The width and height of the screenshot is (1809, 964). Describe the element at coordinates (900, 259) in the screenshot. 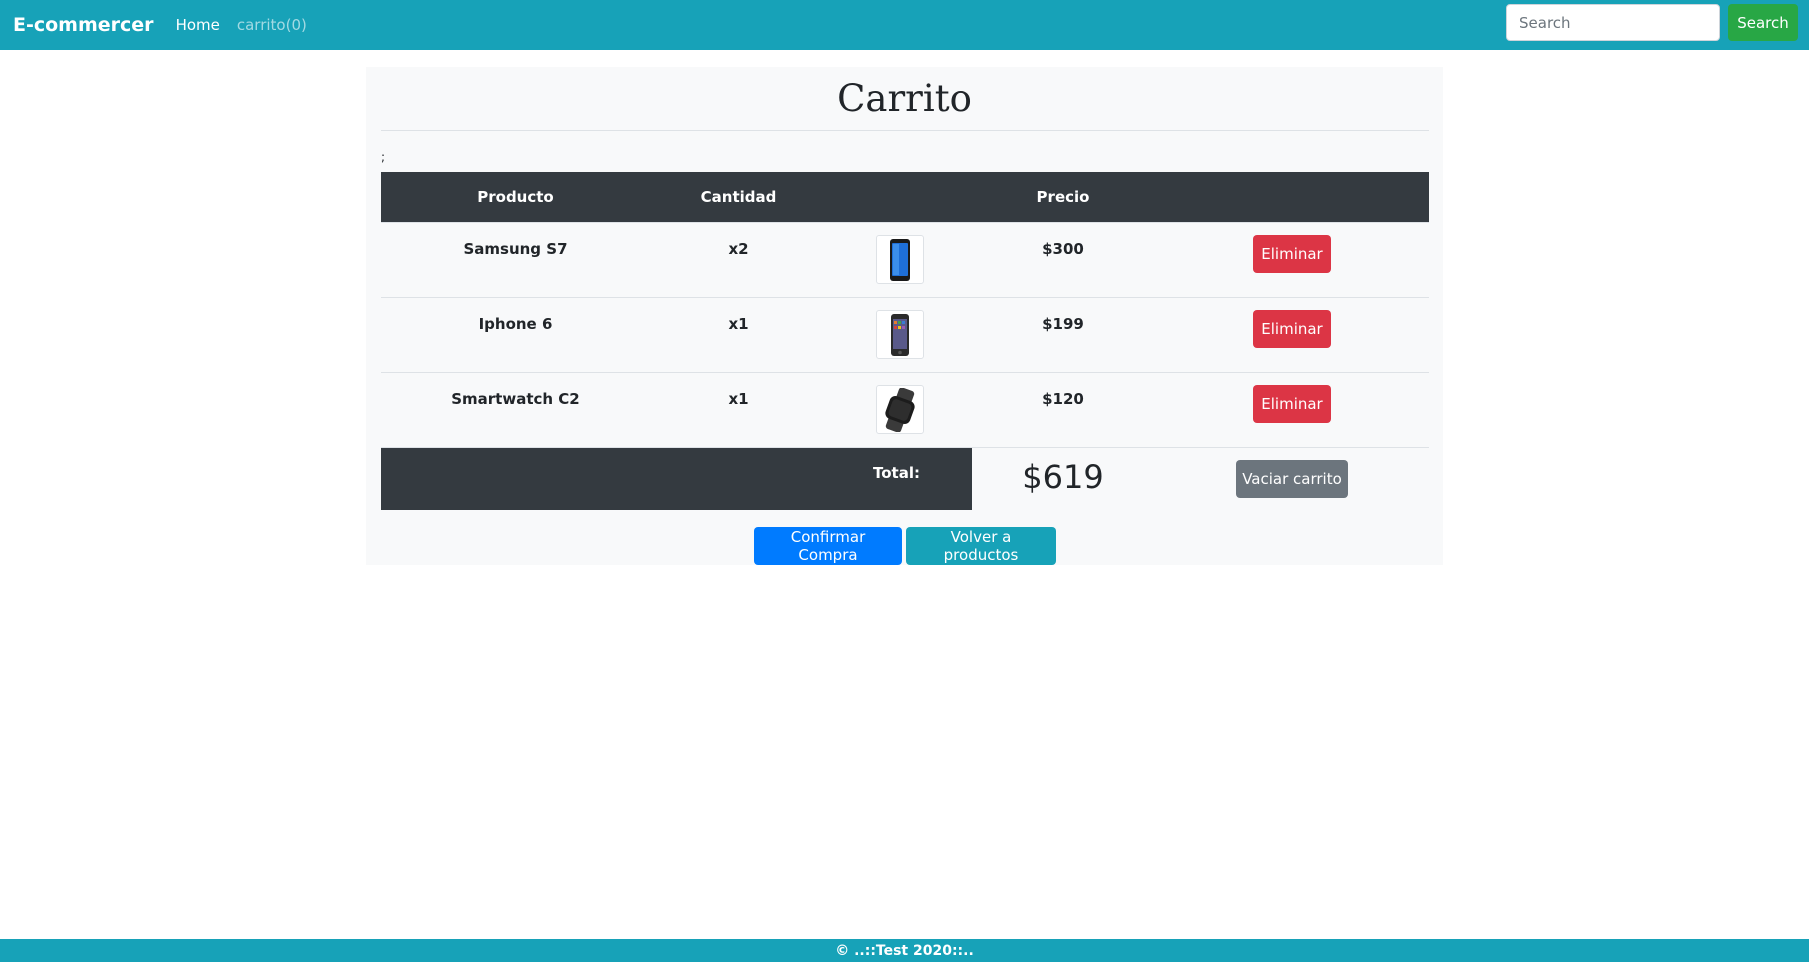

I see `smartphone-icon` at that location.